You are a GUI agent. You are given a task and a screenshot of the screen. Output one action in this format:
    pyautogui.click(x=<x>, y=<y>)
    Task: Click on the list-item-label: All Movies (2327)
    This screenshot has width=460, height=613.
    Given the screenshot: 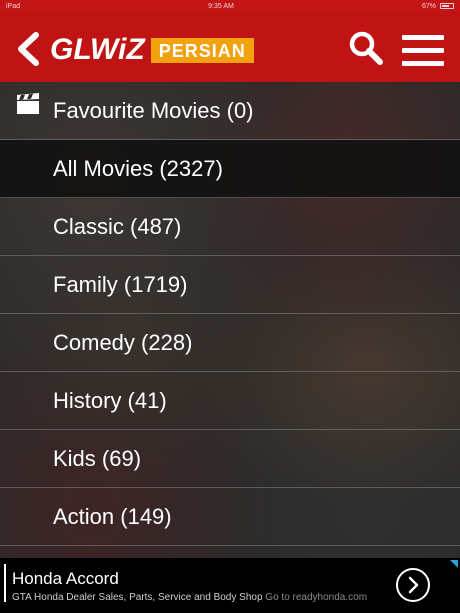 What is the action you would take?
    pyautogui.click(x=138, y=168)
    